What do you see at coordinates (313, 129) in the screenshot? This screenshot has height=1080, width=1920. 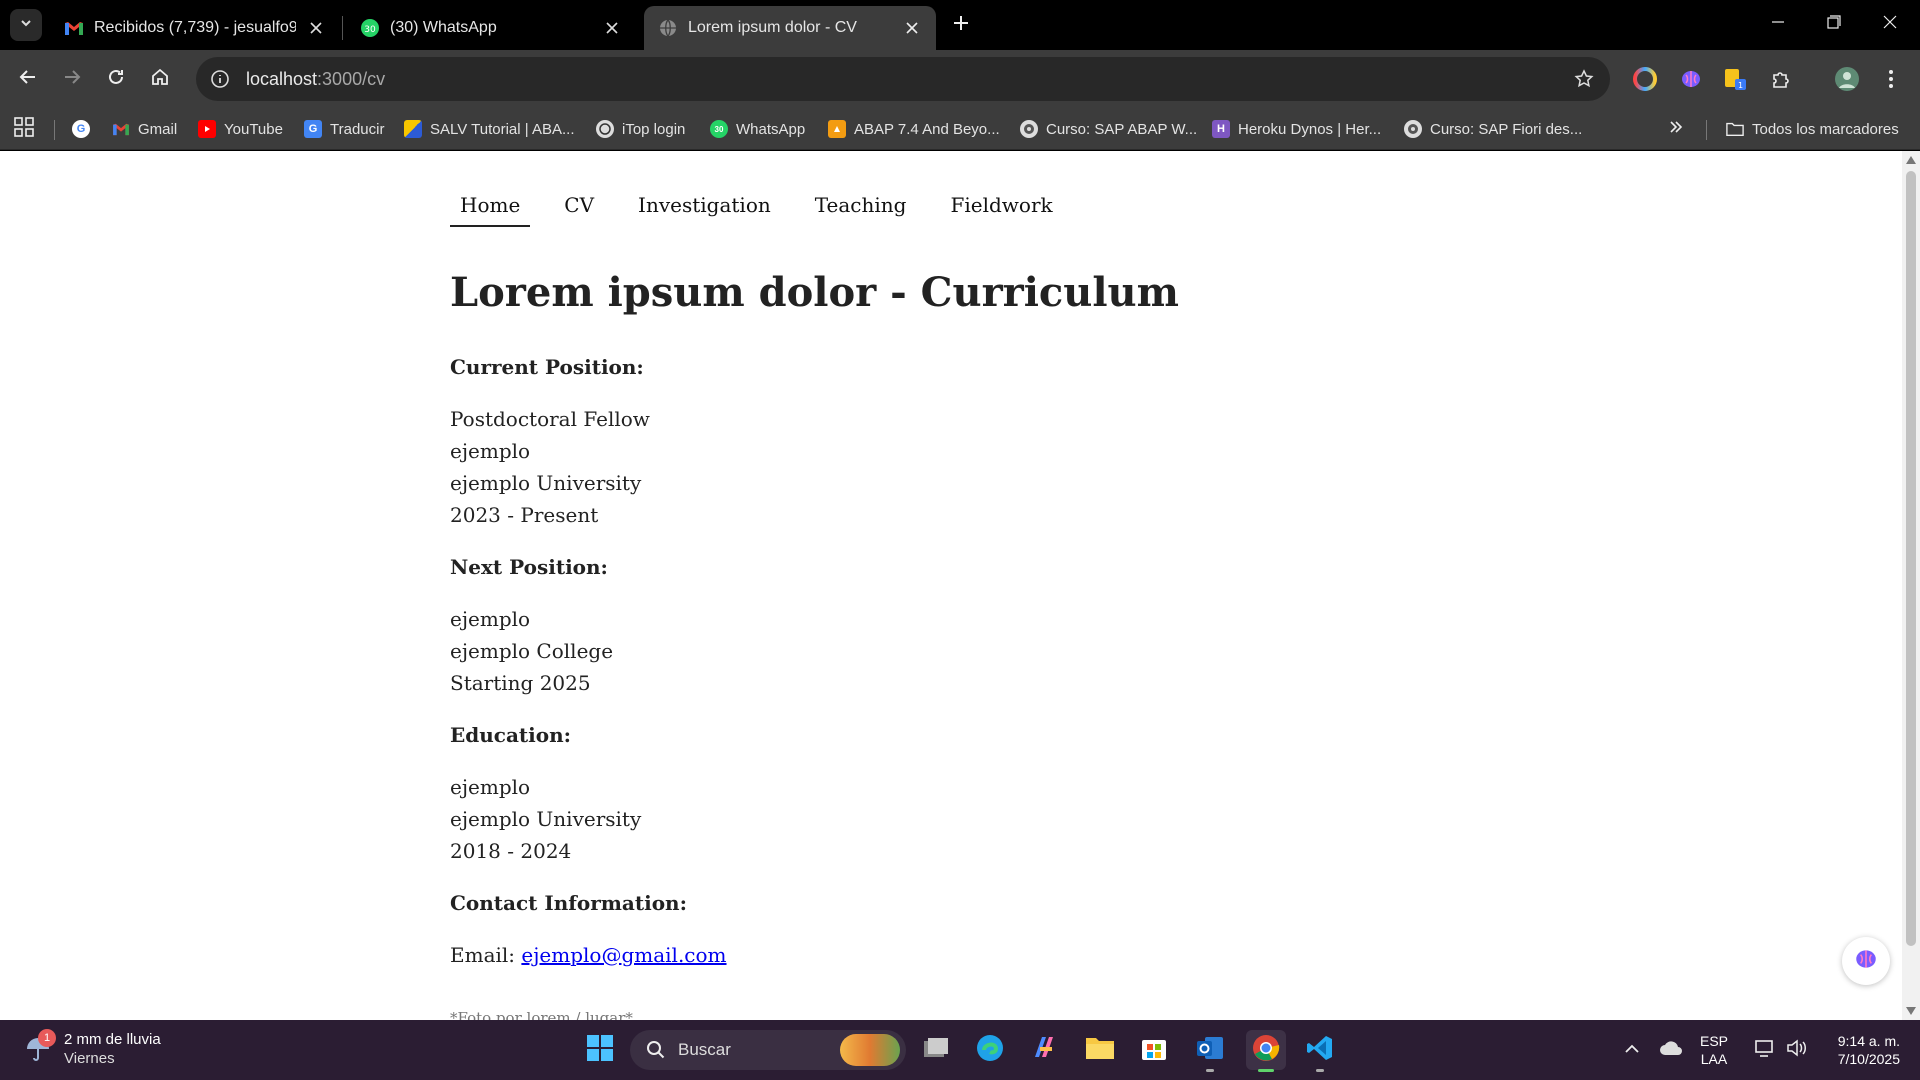 I see `translate-icon: G` at bounding box center [313, 129].